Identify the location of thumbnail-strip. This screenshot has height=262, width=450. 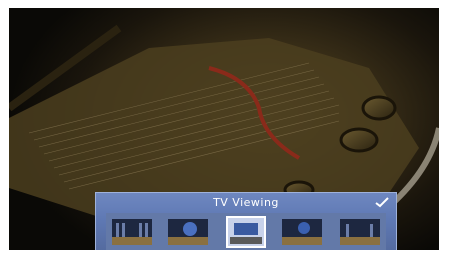
(246, 231).